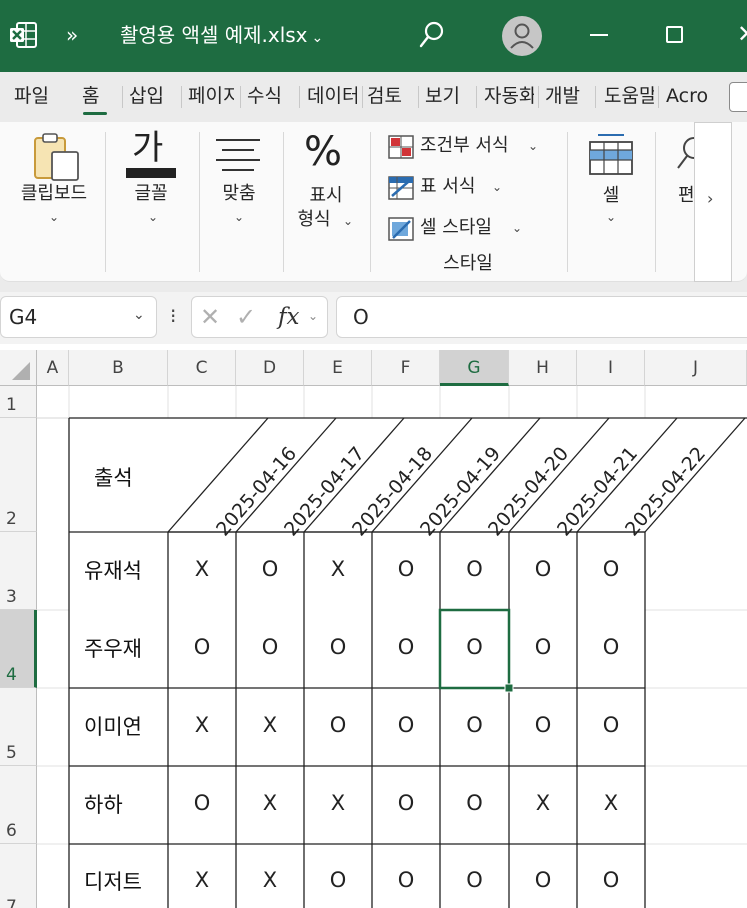 This screenshot has height=908, width=747. Describe the element at coordinates (221, 36) in the screenshot. I see `document-title: 촬영용 액셀 예제.xlsx ⌄` at that location.